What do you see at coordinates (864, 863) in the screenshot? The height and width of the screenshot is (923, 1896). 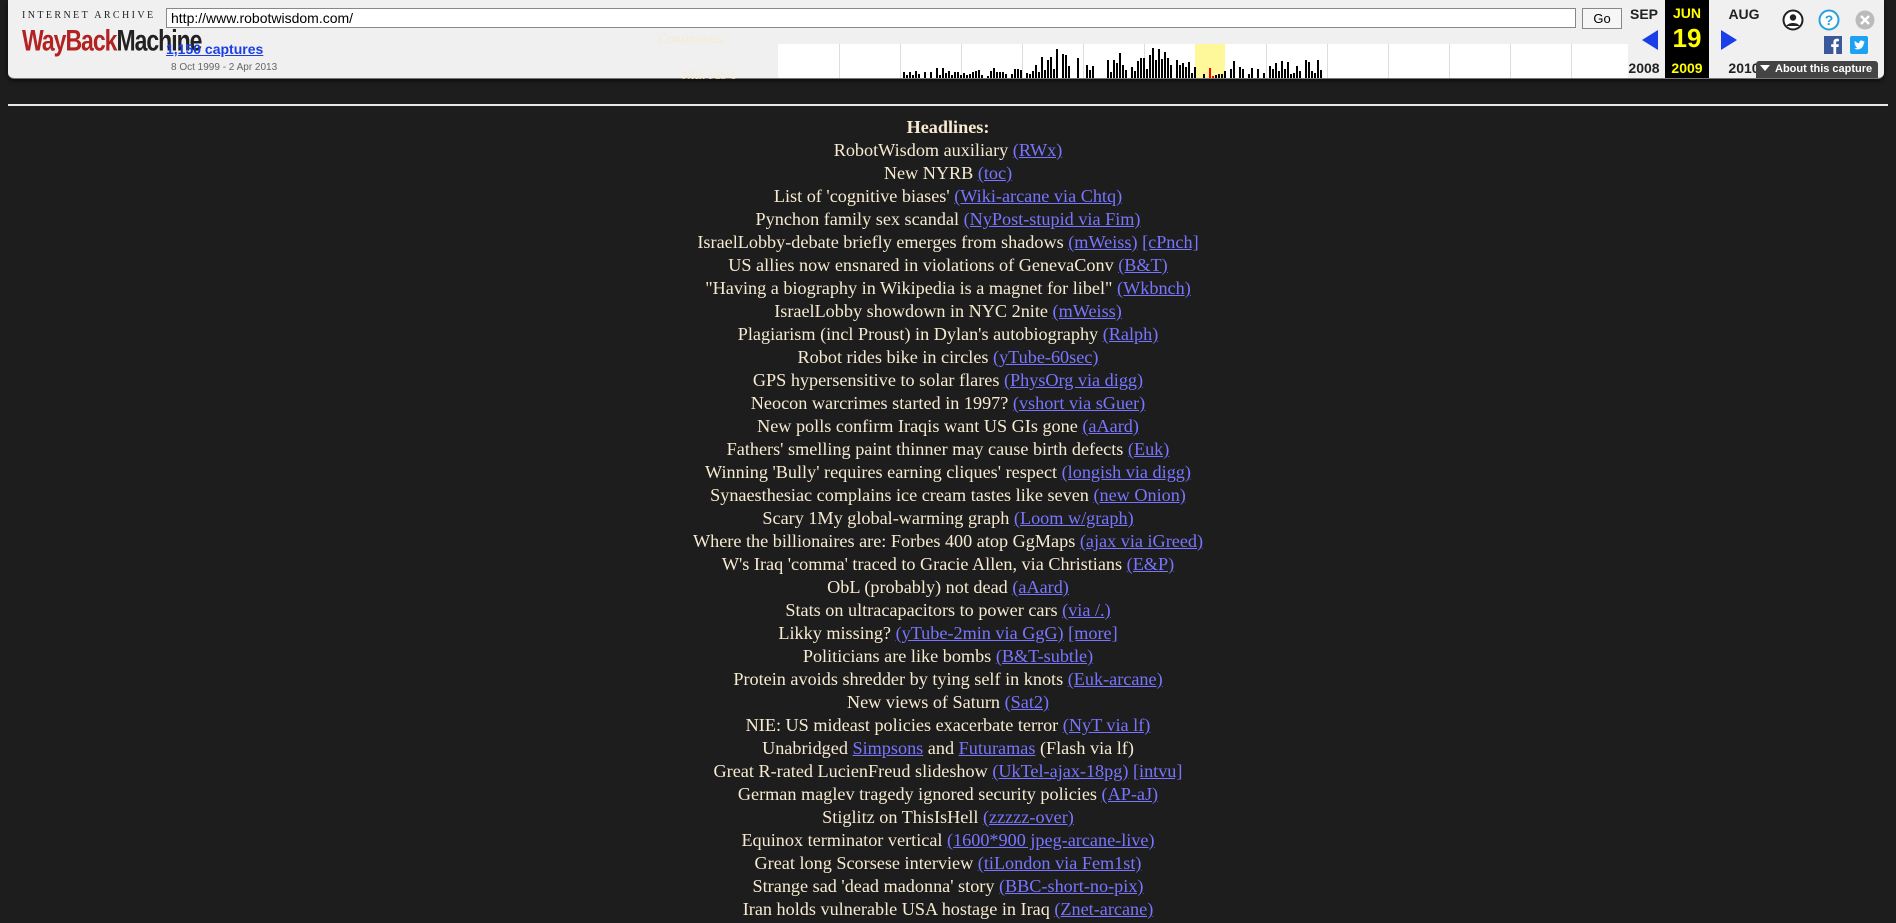 I see `headline-text: Great long Scorsese interview` at bounding box center [864, 863].